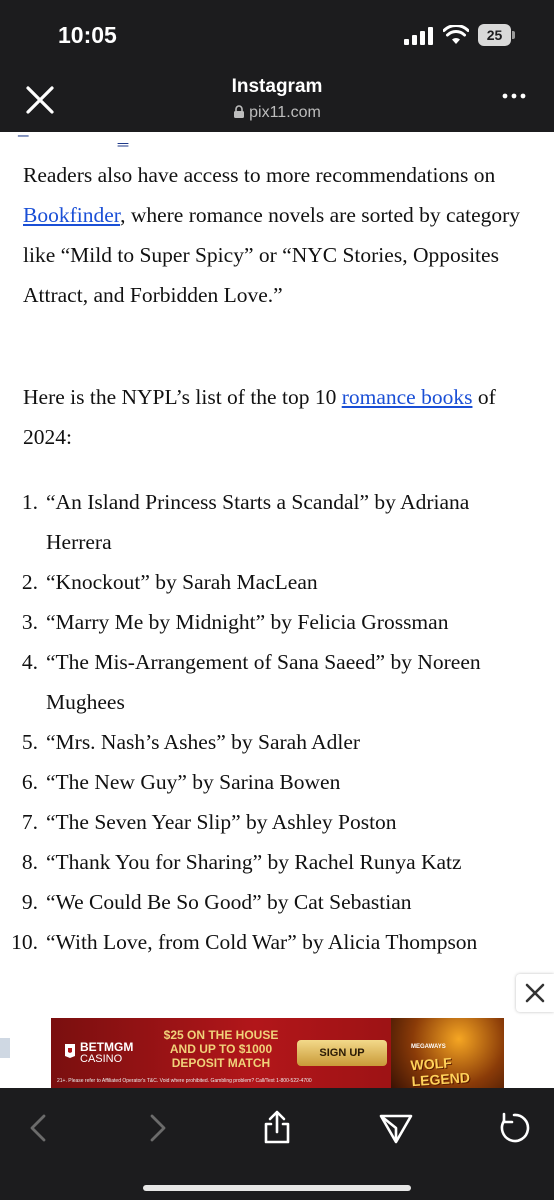 This screenshot has height=1200, width=554. Describe the element at coordinates (203, 742) in the screenshot. I see `book-entry: “Mrs. Nash’s Ashes” by Sarah Adler` at that location.